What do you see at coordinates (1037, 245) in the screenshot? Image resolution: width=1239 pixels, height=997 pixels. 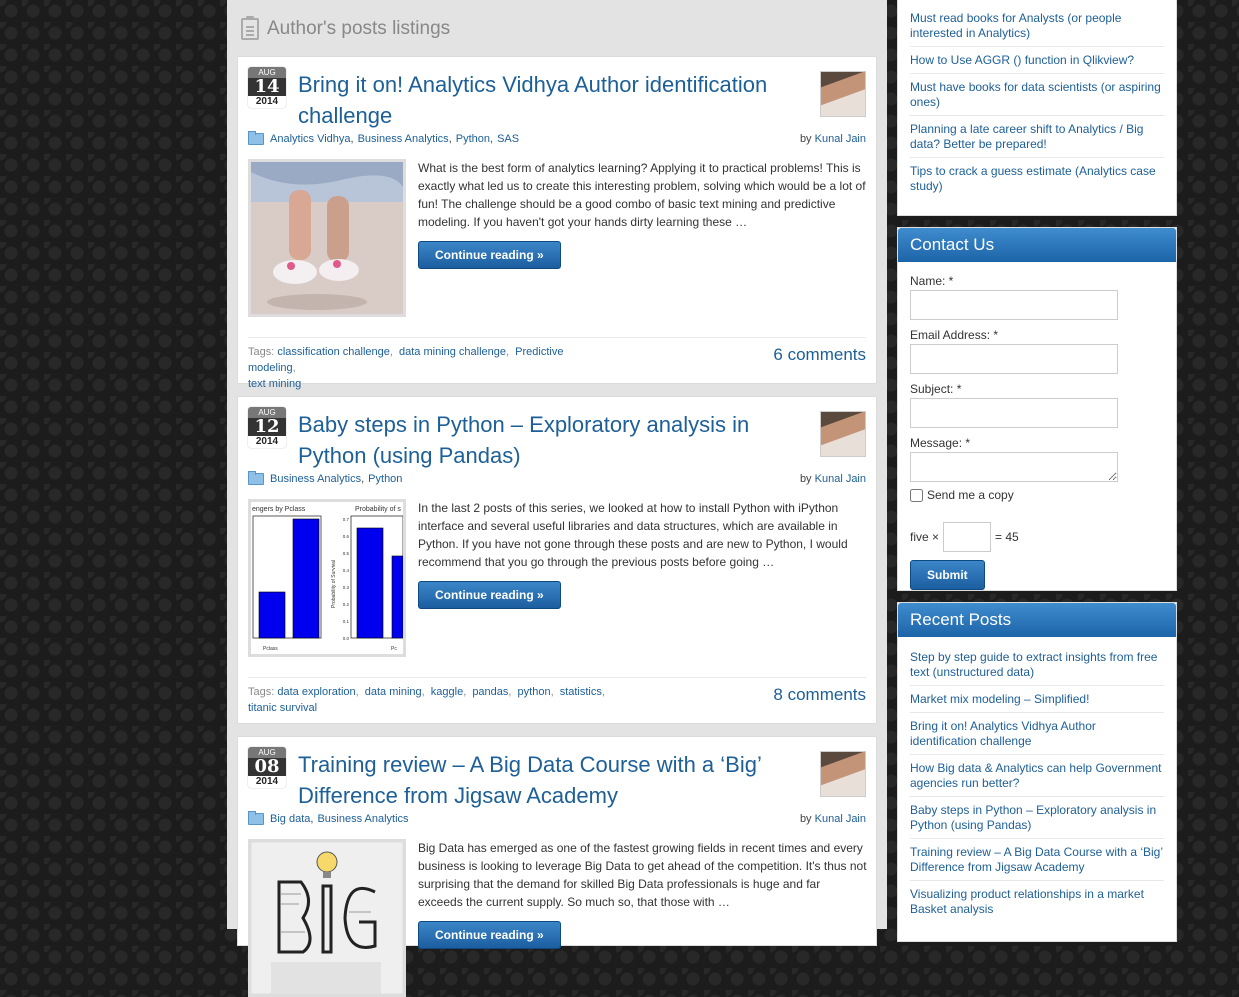 I see `widget-title: Contact Us` at bounding box center [1037, 245].